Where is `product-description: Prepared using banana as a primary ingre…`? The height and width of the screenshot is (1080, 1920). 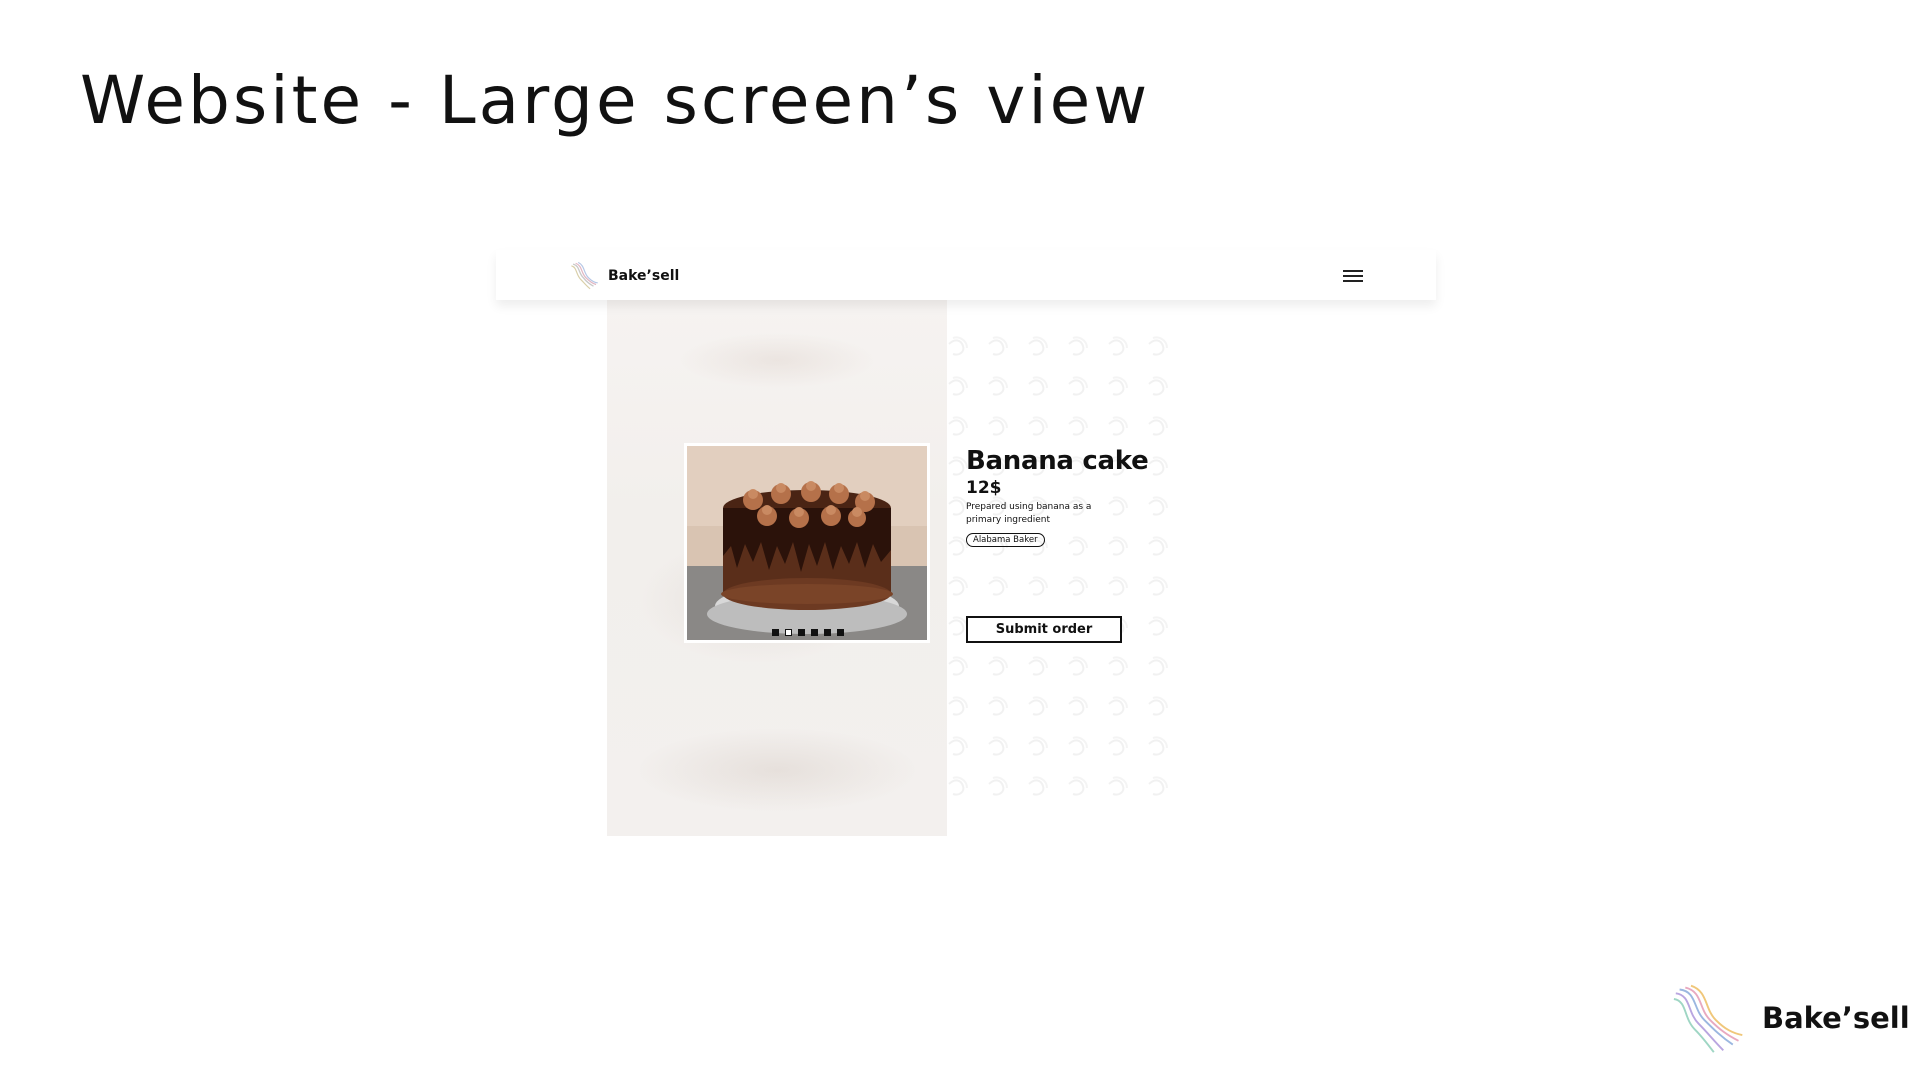
product-description: Prepared using banana as a primary ingre… is located at coordinates (1029, 513).